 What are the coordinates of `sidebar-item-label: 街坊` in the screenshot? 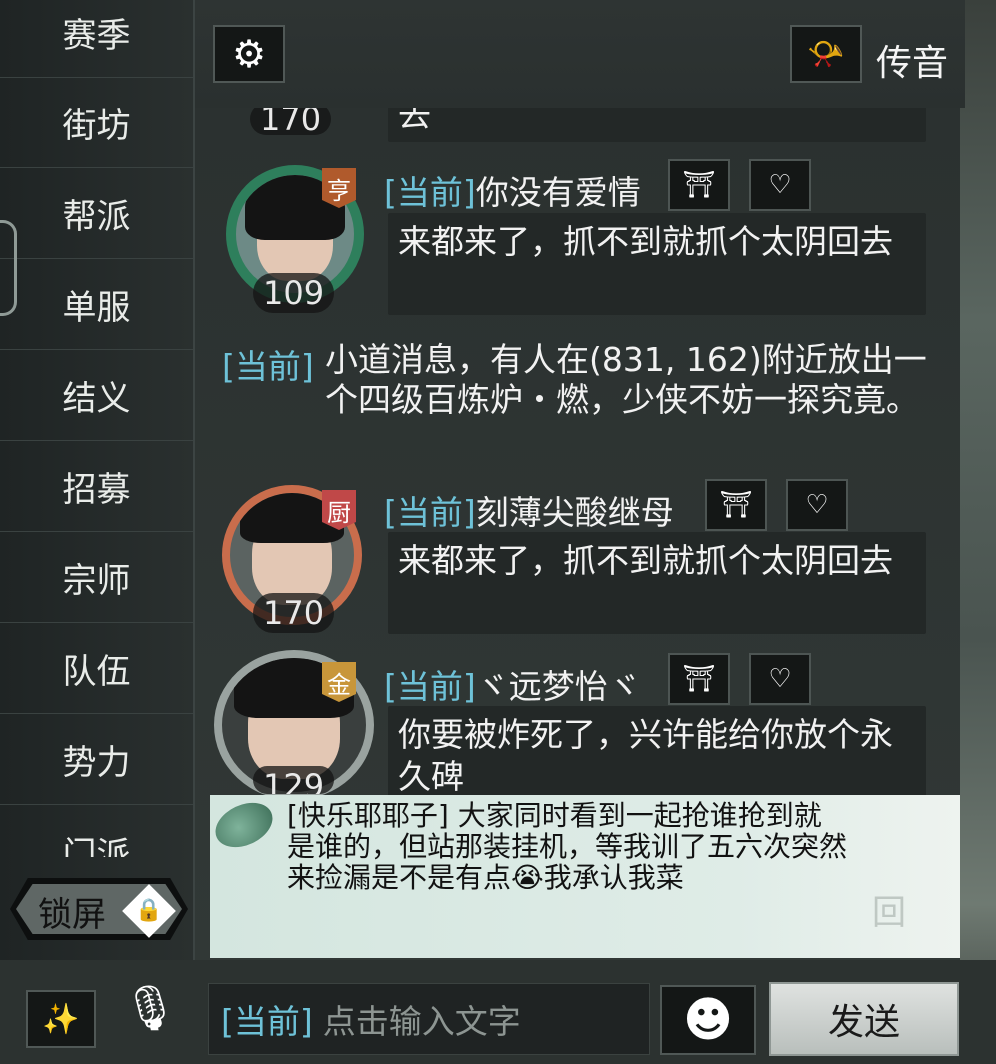 It's located at (96, 125).